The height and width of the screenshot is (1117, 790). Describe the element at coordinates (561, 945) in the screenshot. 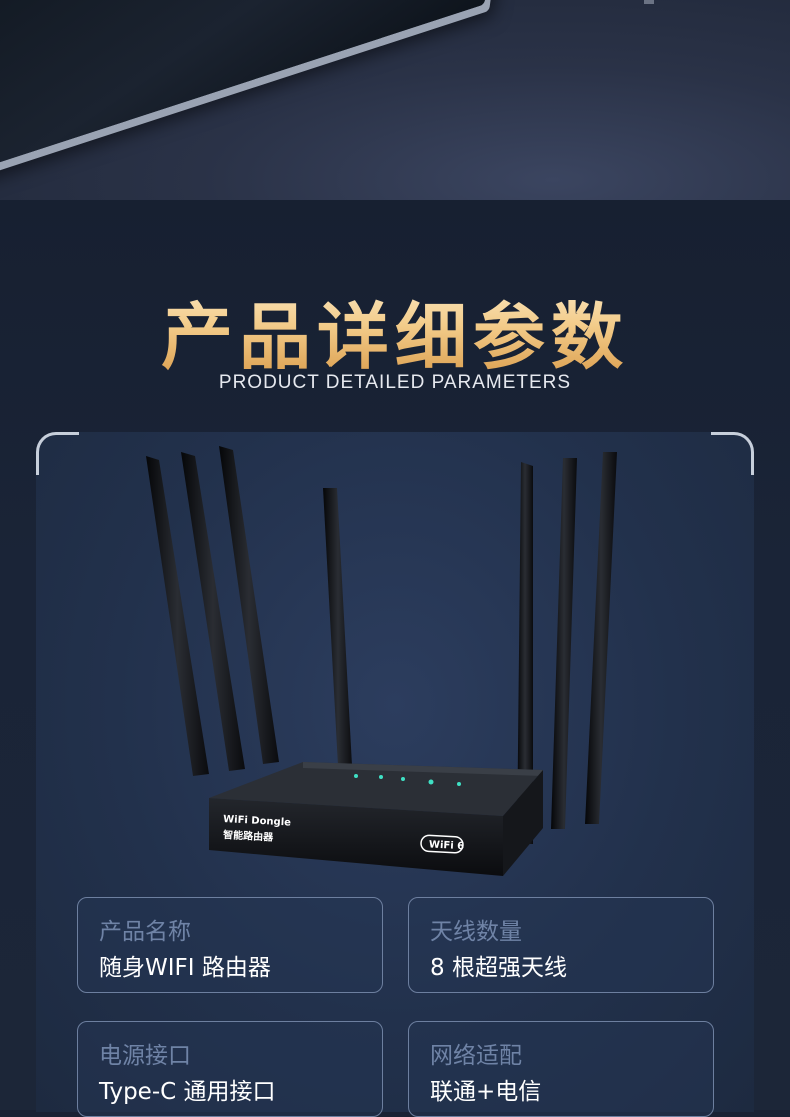

I see `spec-card-antenna-count: 天线数量 8 根超强天线` at that location.